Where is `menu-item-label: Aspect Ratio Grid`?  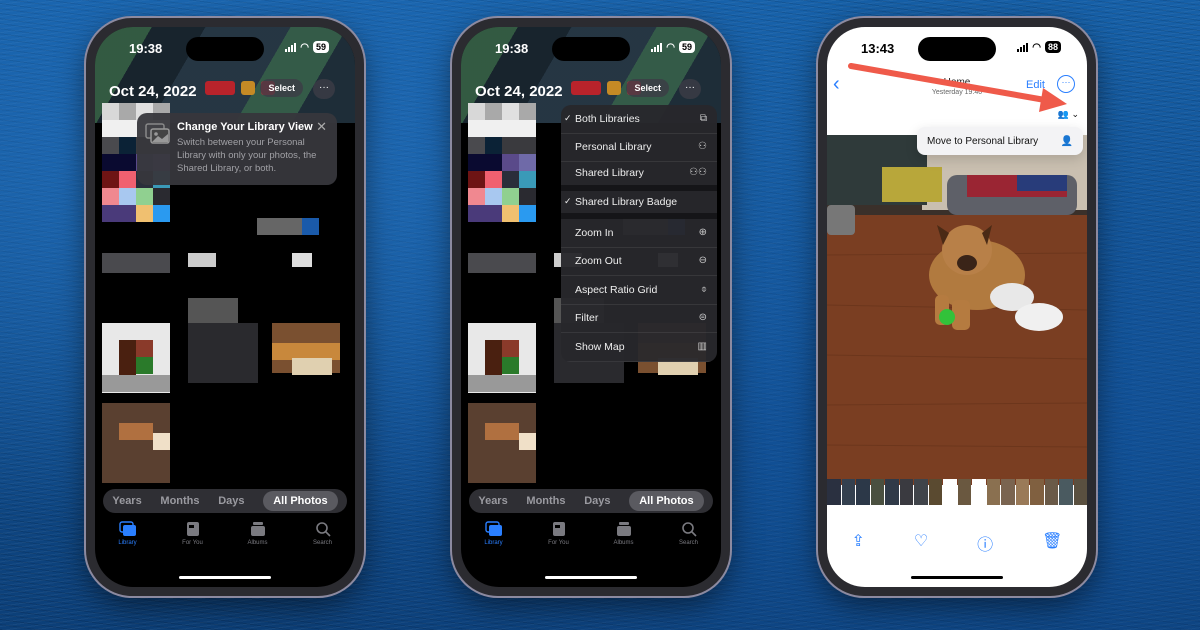
menu-item-label: Aspect Ratio Grid is located at coordinates (616, 289).